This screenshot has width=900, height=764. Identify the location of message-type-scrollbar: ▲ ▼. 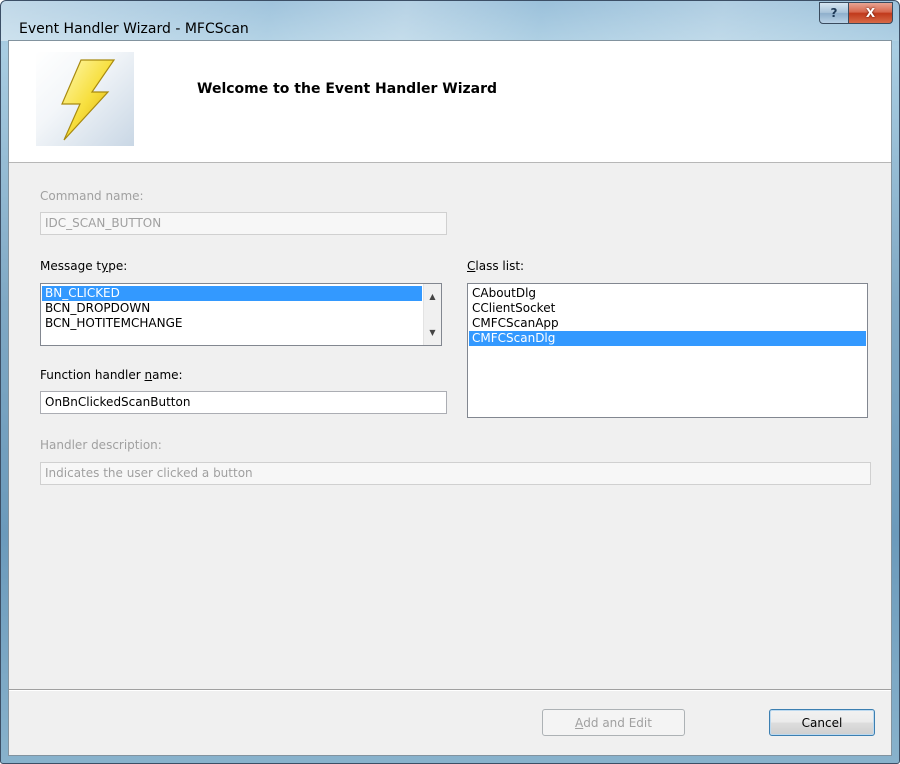
(432, 314).